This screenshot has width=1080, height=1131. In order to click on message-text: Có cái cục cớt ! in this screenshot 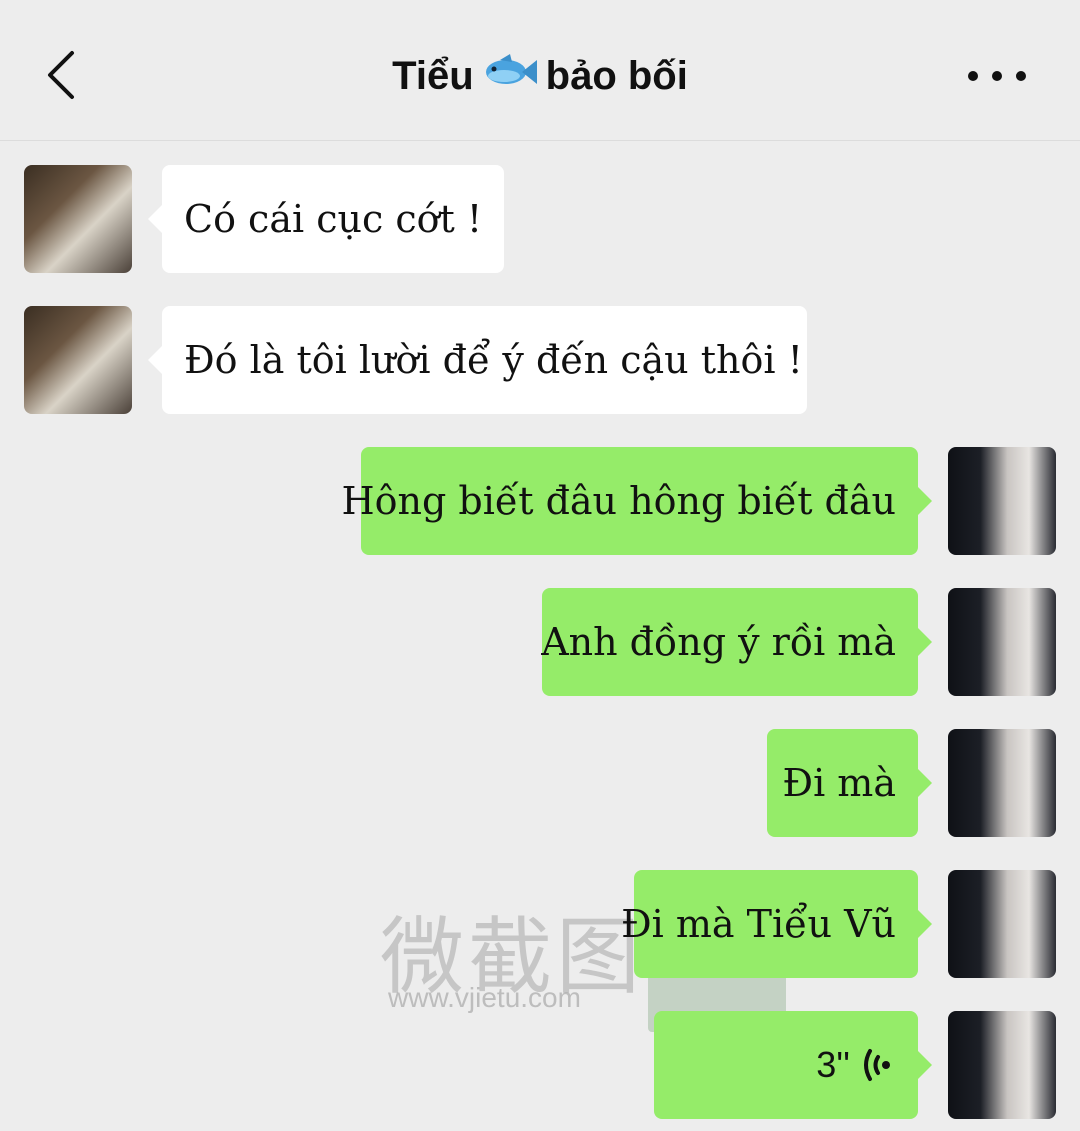, I will do `click(333, 219)`.